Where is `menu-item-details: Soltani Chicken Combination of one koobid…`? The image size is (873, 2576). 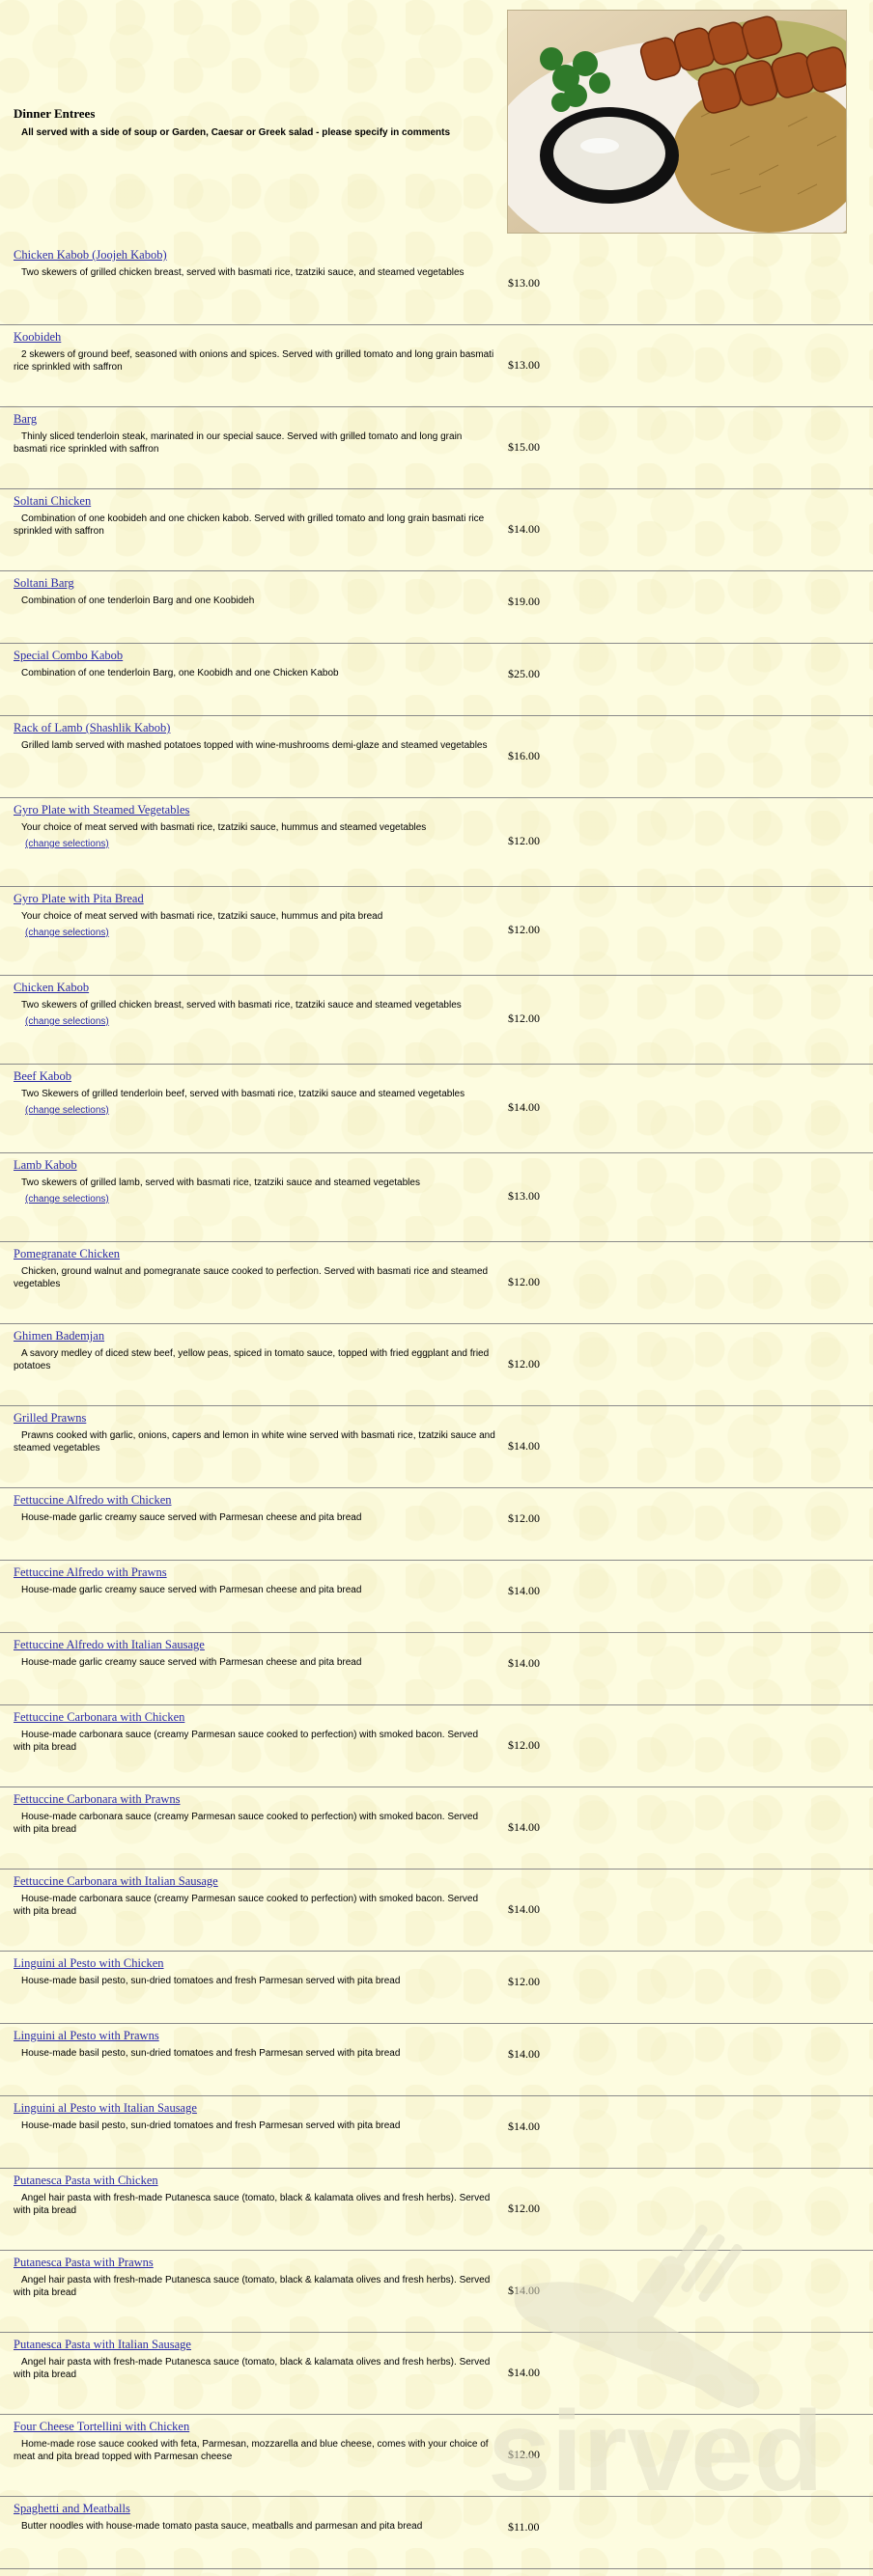
menu-item-details: Soltani Chicken Combination of one koobid… is located at coordinates (255, 515).